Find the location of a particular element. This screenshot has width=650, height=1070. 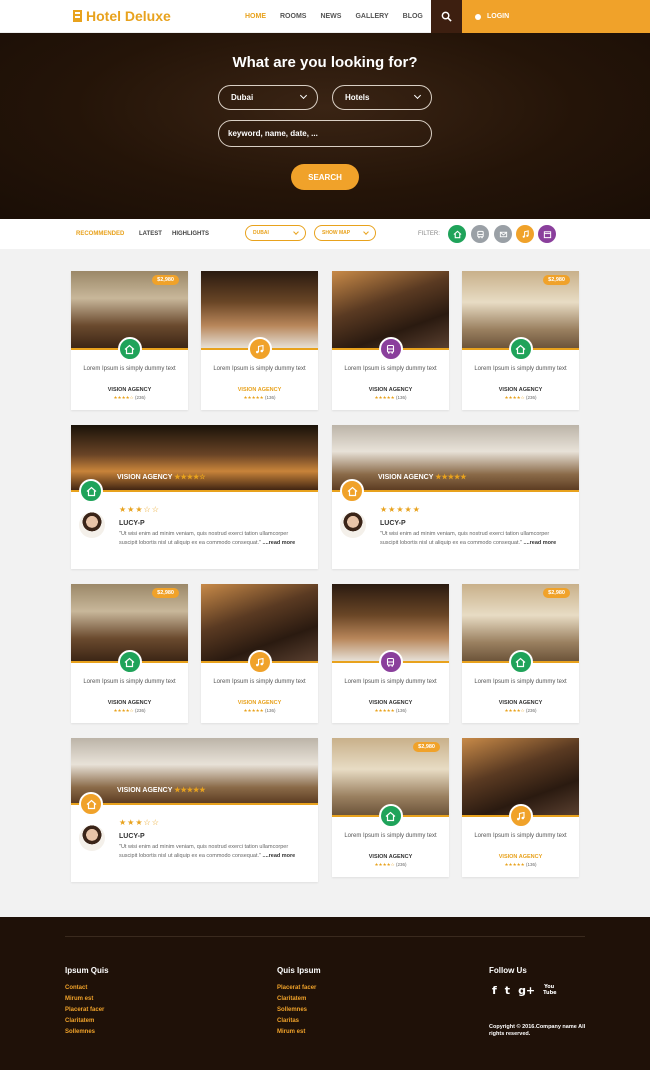

tab-highlights: HIGHLIGHTS is located at coordinates (190, 234).